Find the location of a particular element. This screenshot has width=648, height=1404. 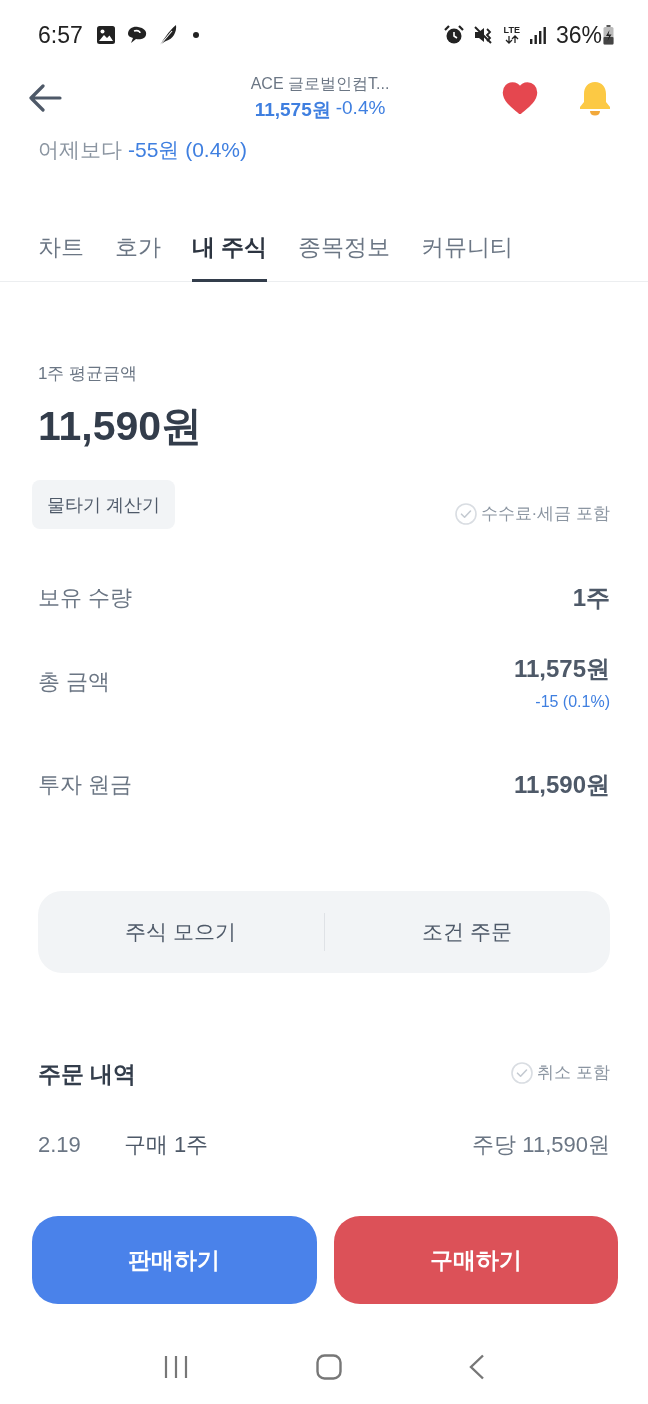

holding-value: 11,575원 is located at coordinates (561, 669).